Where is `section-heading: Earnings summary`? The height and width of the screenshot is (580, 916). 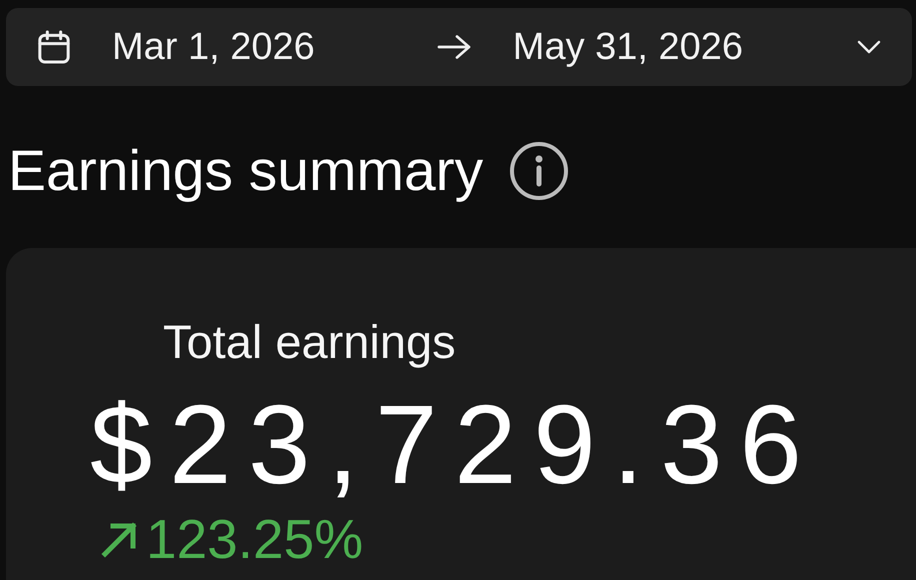 section-heading: Earnings summary is located at coordinates (246, 171).